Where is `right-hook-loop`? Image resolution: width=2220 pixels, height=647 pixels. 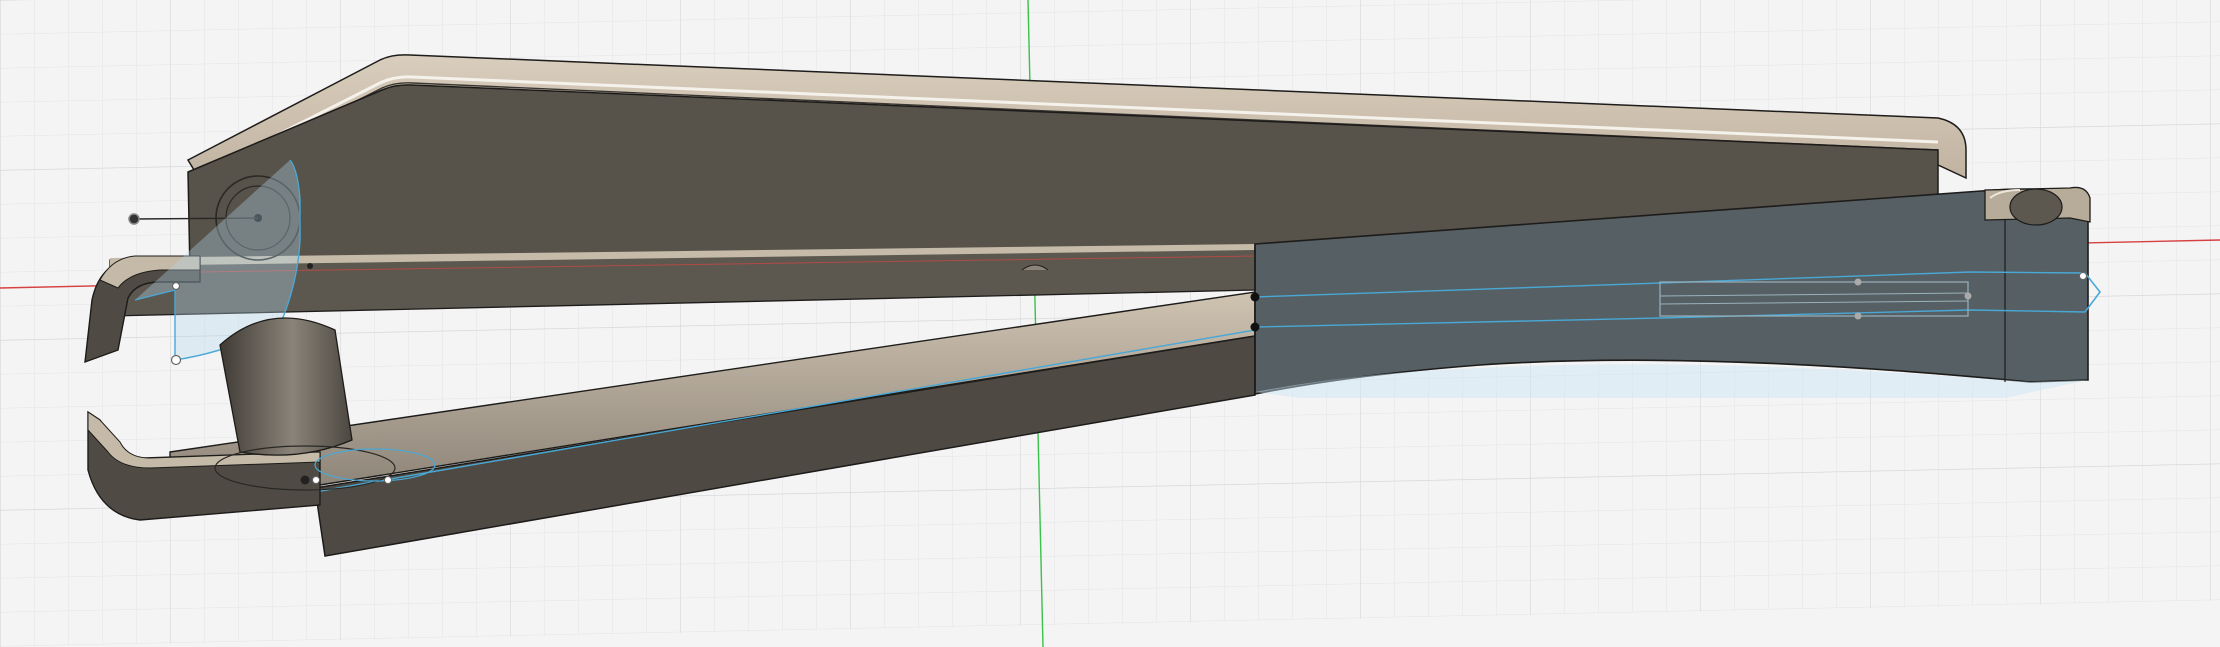 right-hook-loop is located at coordinates (2037, 206).